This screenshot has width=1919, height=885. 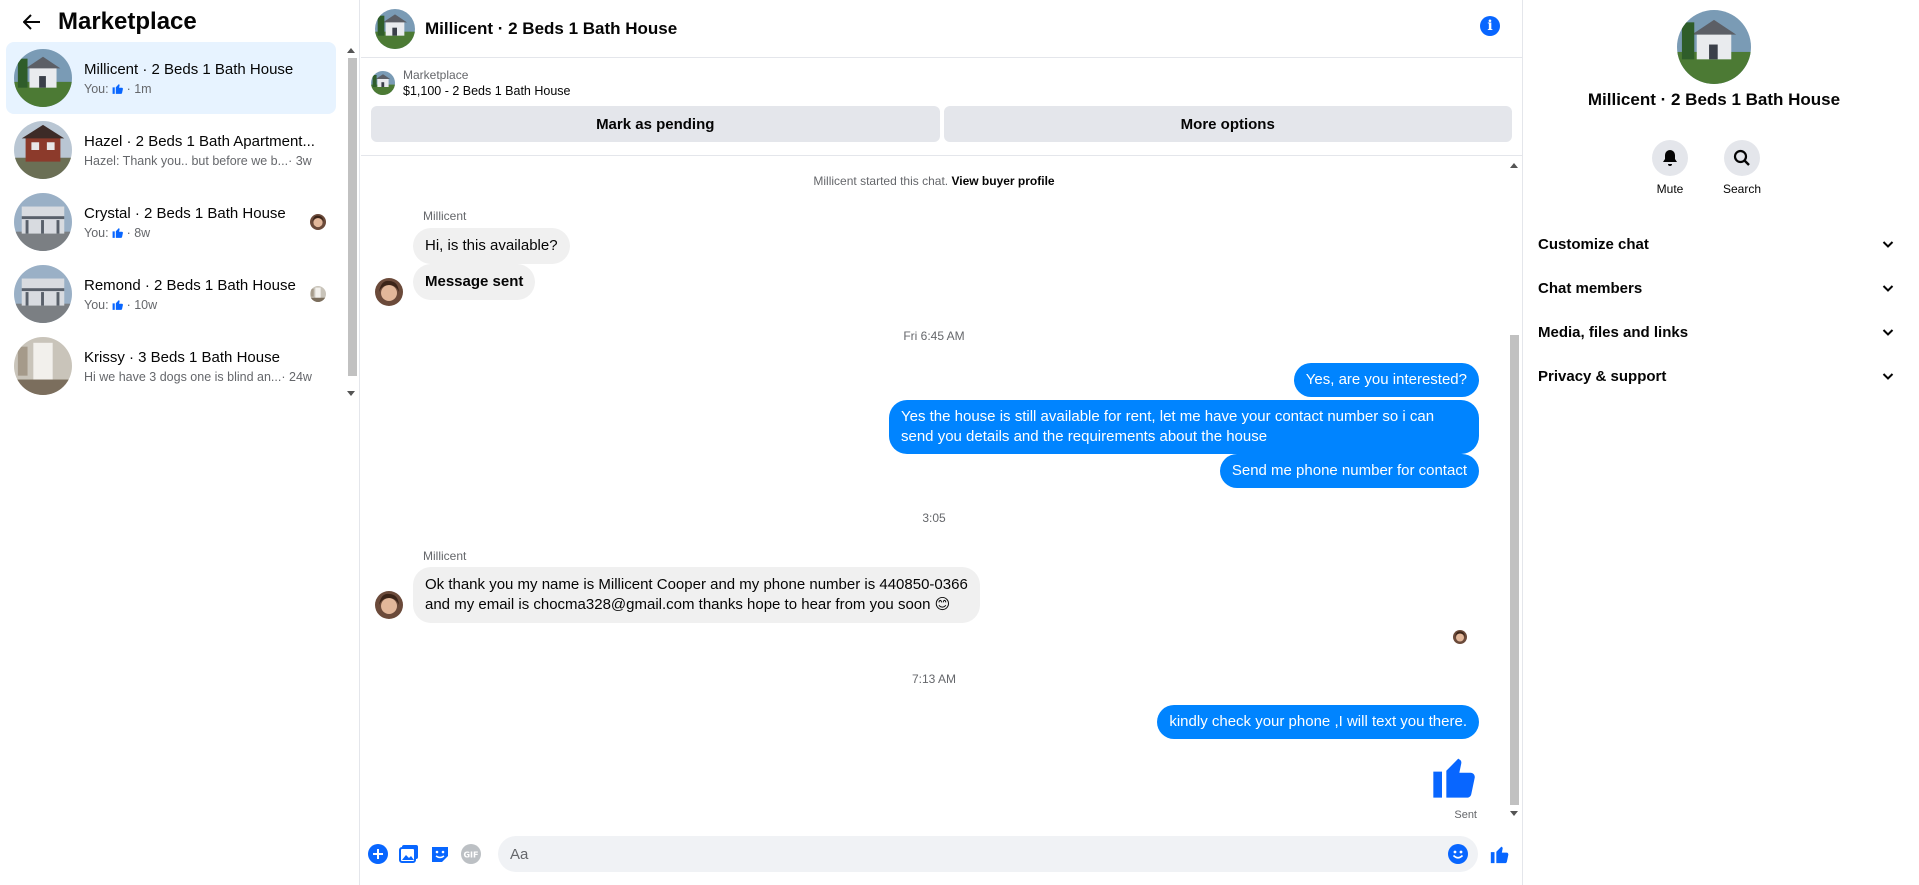 What do you see at coordinates (182, 357) in the screenshot?
I see `conversation-title: Krissy · 3 Beds 1 Bath House` at bounding box center [182, 357].